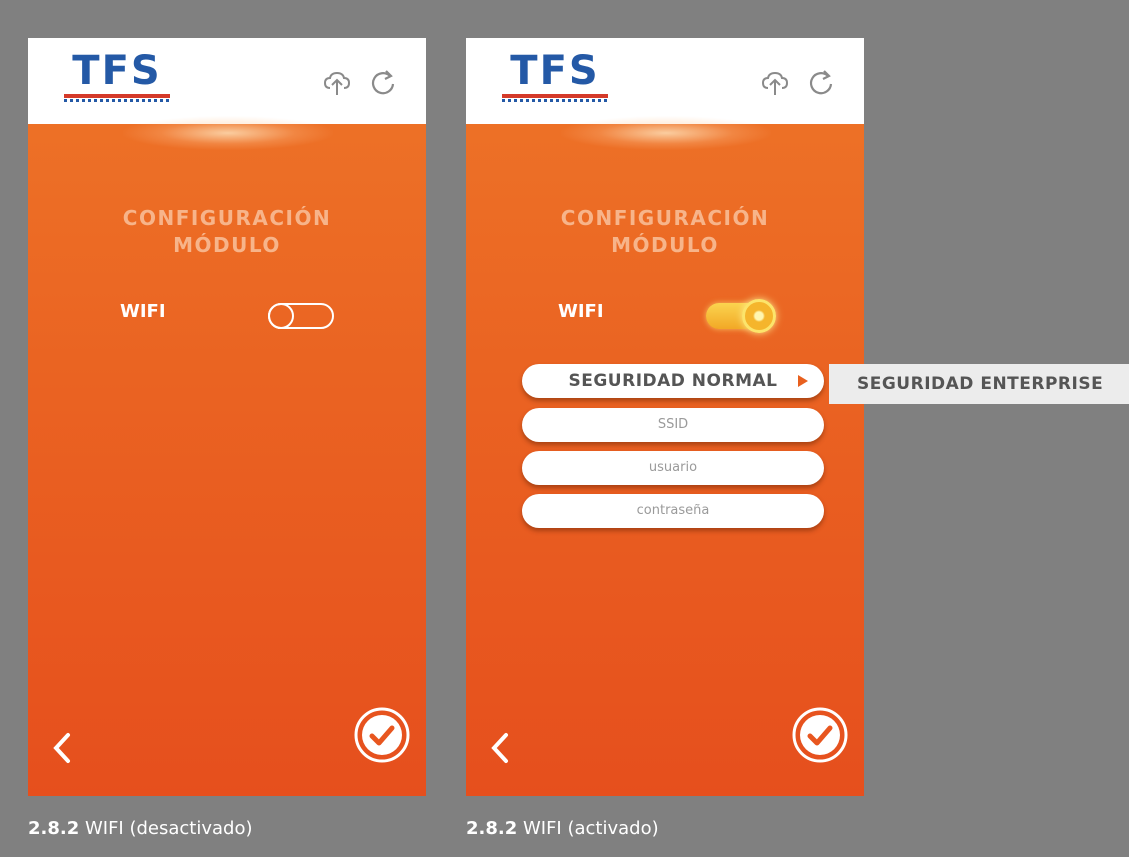  What do you see at coordinates (673, 511) in the screenshot?
I see `password-input: contraseña` at bounding box center [673, 511].